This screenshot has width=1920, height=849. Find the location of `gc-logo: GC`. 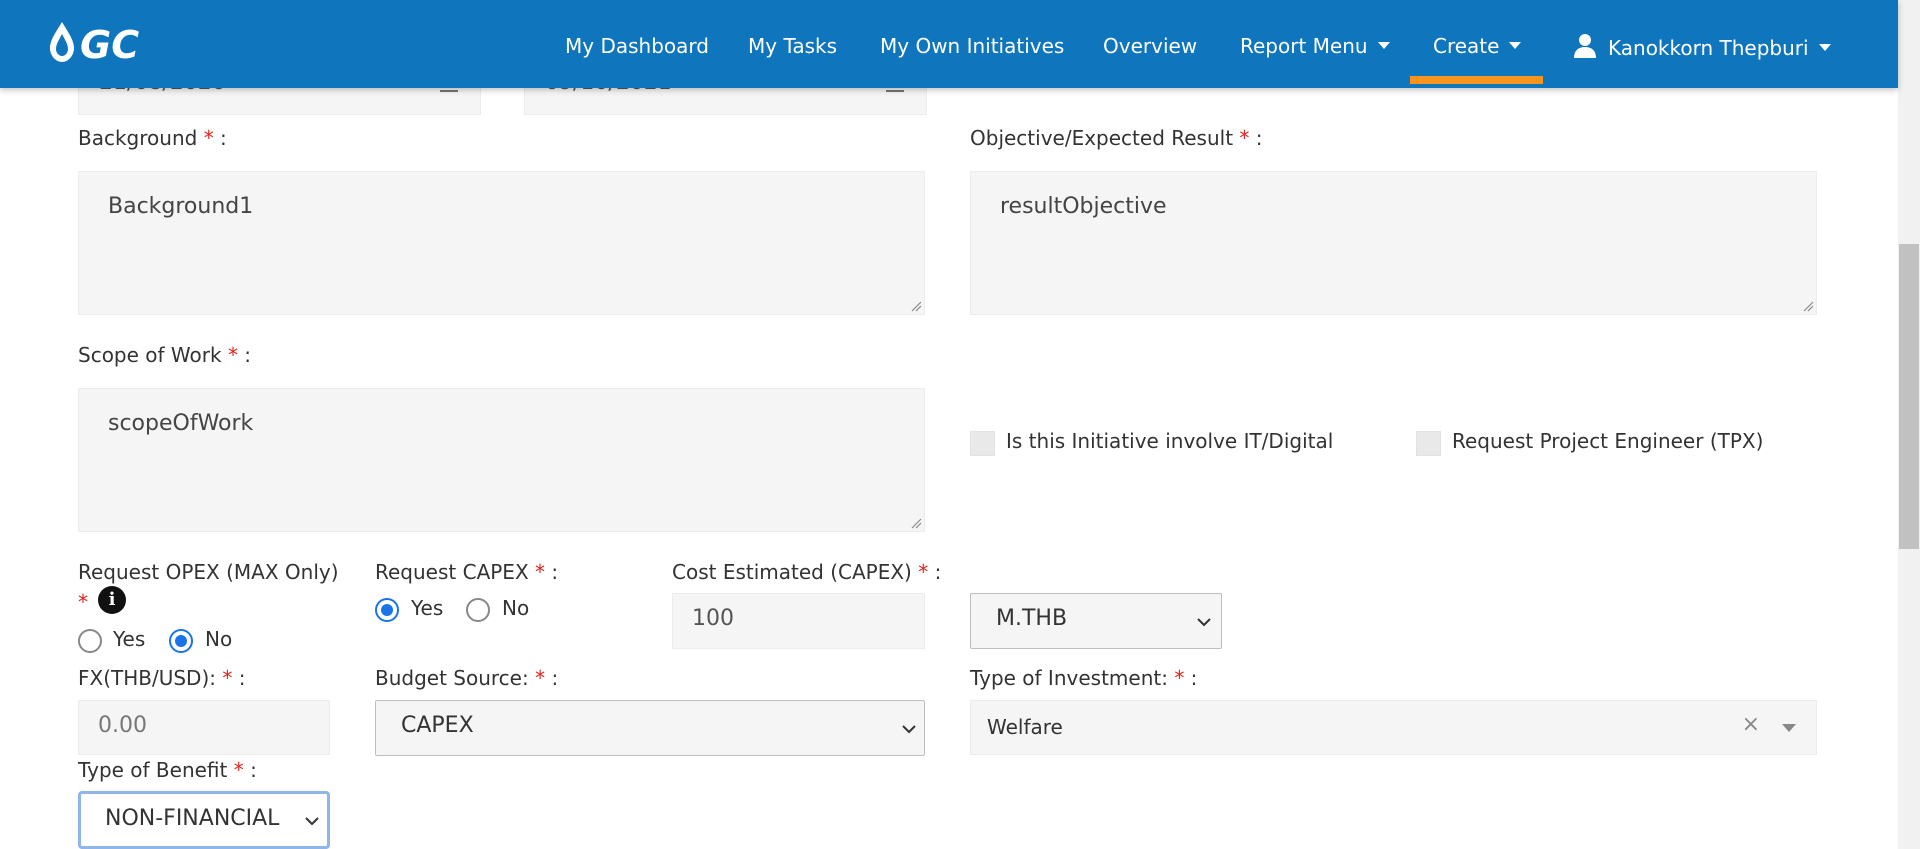

gc-logo: GC is located at coordinates (116, 42).